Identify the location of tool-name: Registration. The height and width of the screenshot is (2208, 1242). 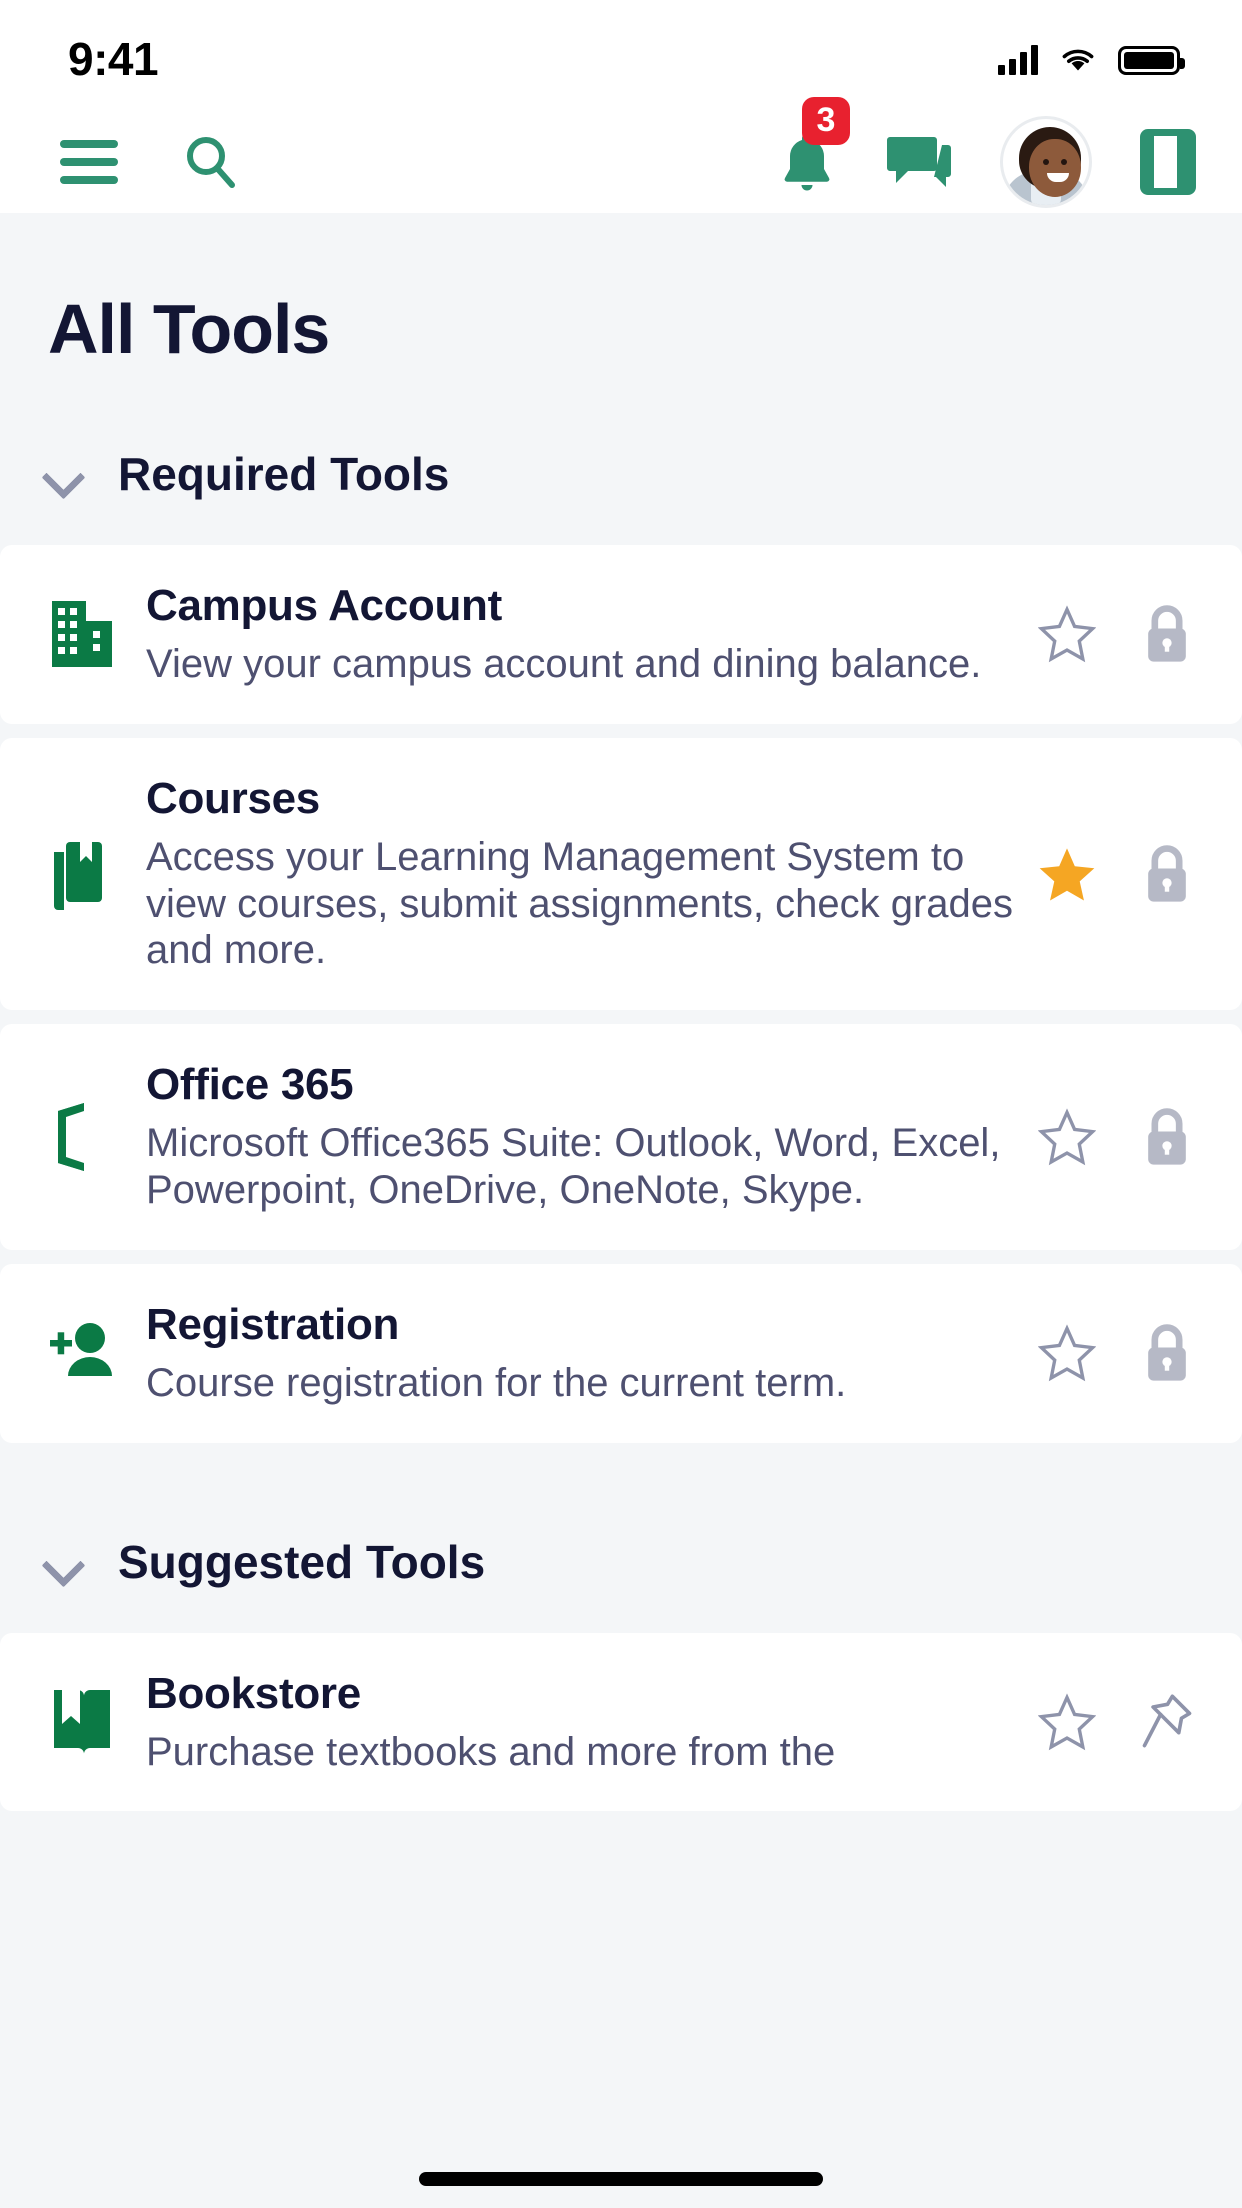
(273, 1324).